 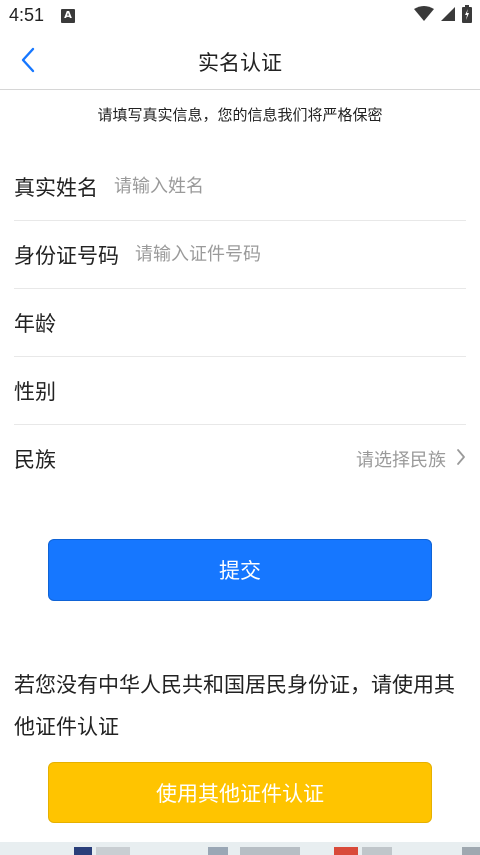 I want to click on gender-label: 性别, so click(x=35, y=391).